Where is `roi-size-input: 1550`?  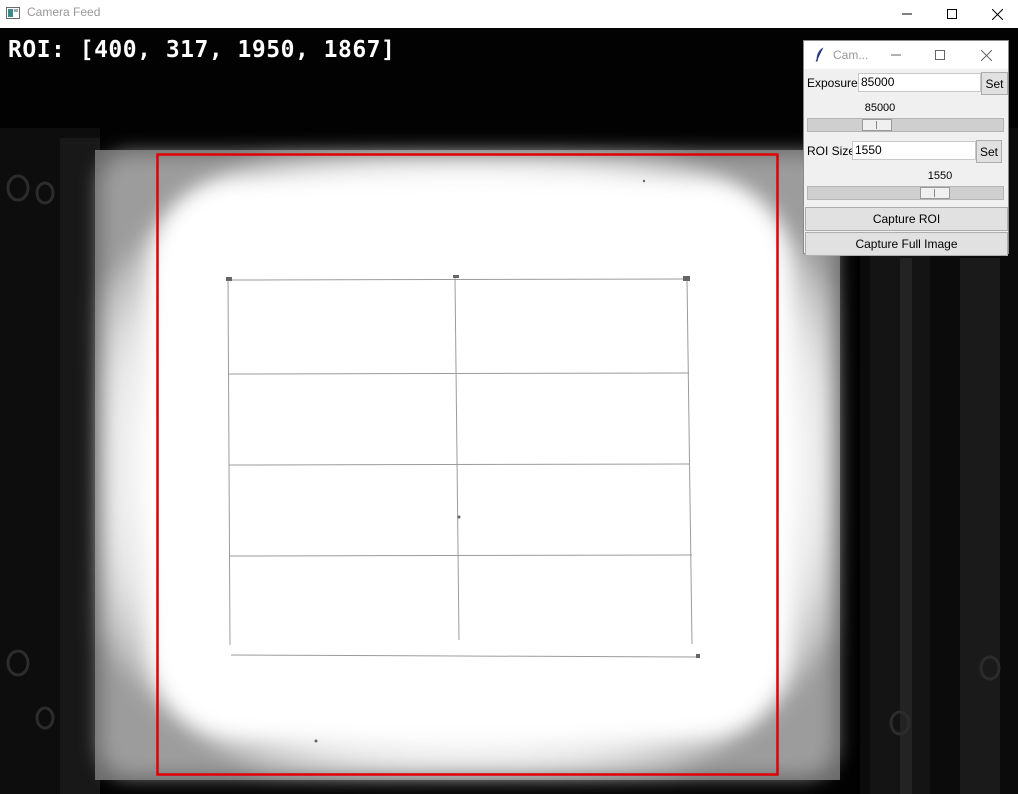 roi-size-input: 1550 is located at coordinates (914, 150).